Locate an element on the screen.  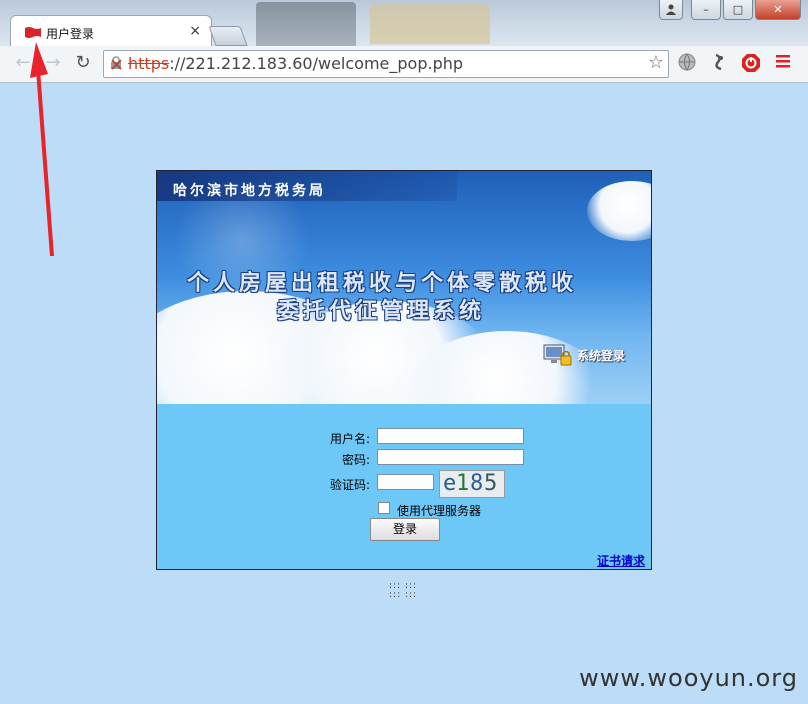
system-login-label: 系统登录 is located at coordinates (601, 355).